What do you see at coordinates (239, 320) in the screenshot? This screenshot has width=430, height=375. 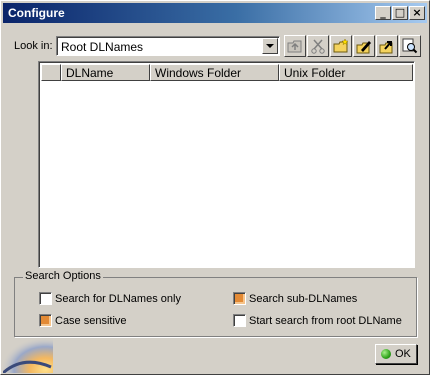 I see `search-from-root-checkbox` at bounding box center [239, 320].